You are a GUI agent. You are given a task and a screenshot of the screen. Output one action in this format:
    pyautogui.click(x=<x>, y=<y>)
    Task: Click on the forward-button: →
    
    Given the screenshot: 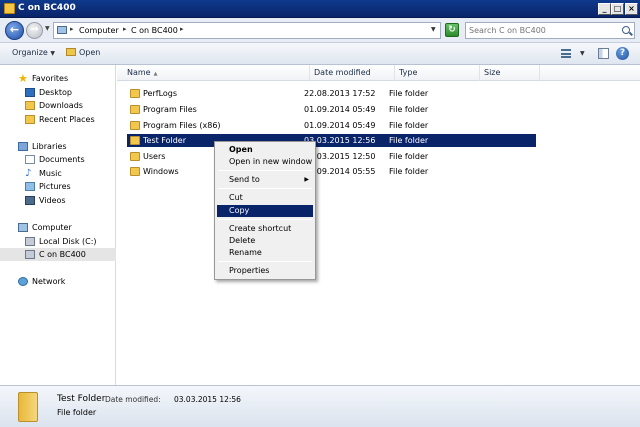 What is the action you would take?
    pyautogui.click(x=34, y=30)
    